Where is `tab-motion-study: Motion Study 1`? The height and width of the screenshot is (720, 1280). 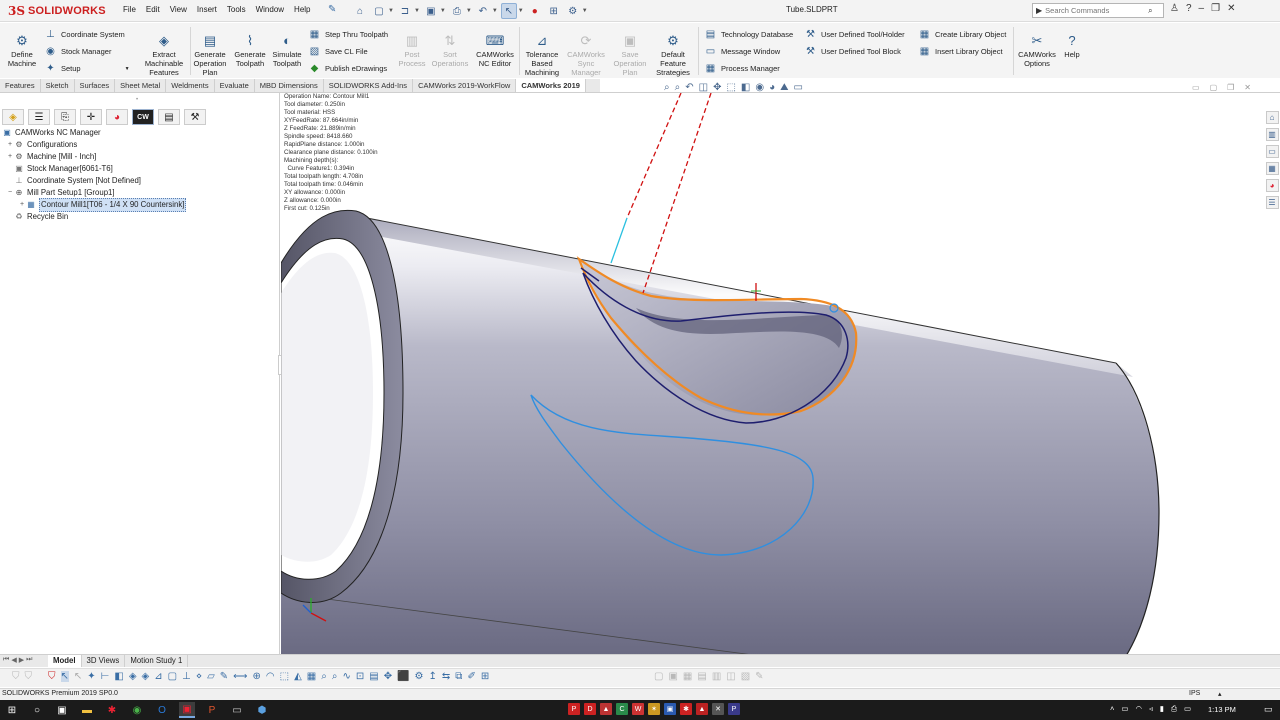
tab-motion-study: Motion Study 1 is located at coordinates (157, 661).